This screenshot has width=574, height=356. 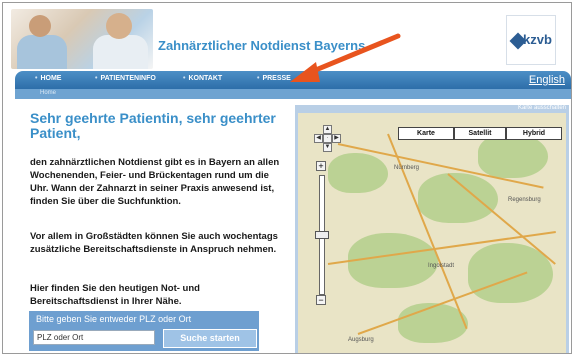 I want to click on header-photo, so click(x=82, y=39).